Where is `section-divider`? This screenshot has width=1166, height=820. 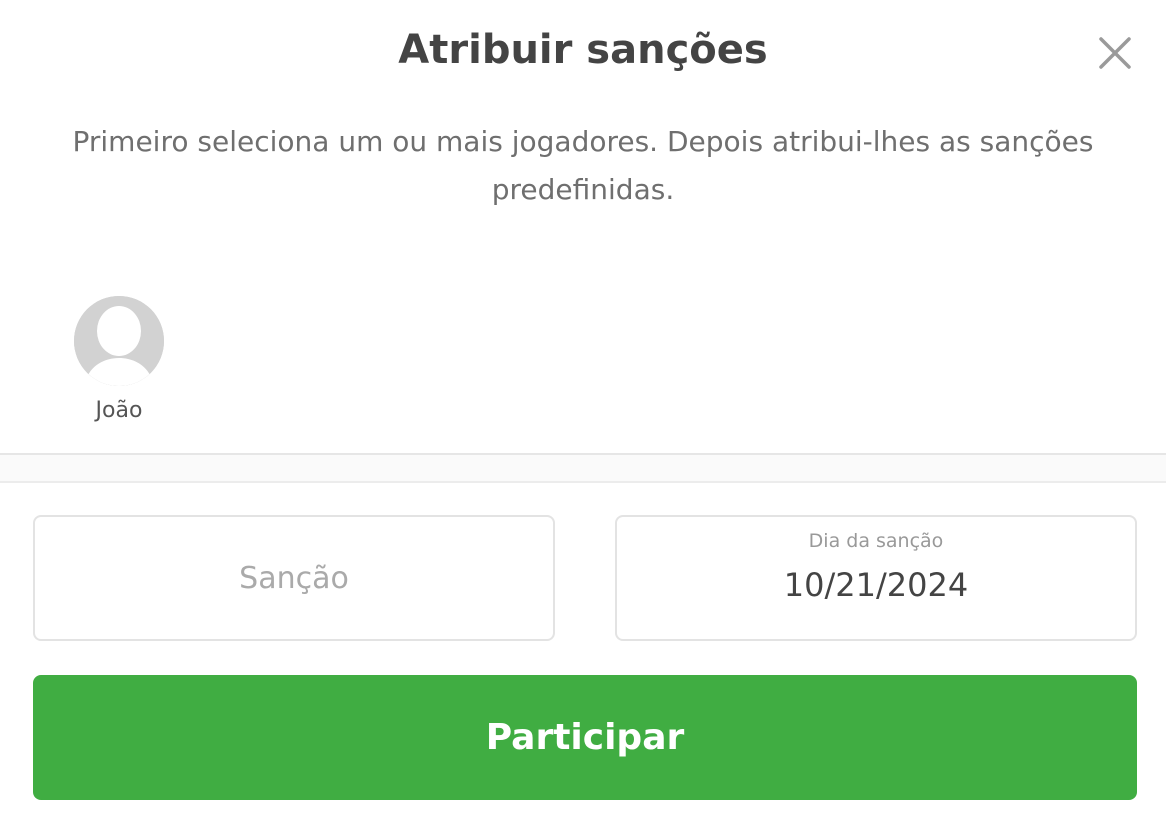 section-divider is located at coordinates (583, 468).